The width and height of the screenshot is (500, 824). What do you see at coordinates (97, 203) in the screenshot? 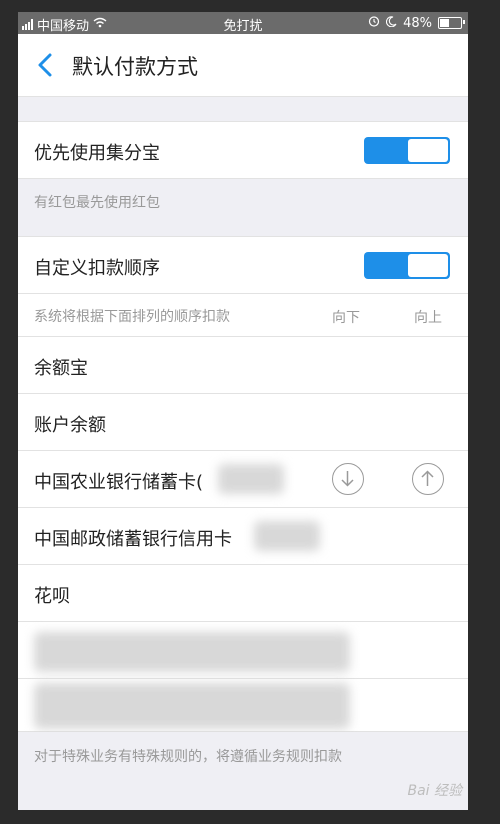
I see `redpacket-hint: 有红包最先使用红包` at bounding box center [97, 203].